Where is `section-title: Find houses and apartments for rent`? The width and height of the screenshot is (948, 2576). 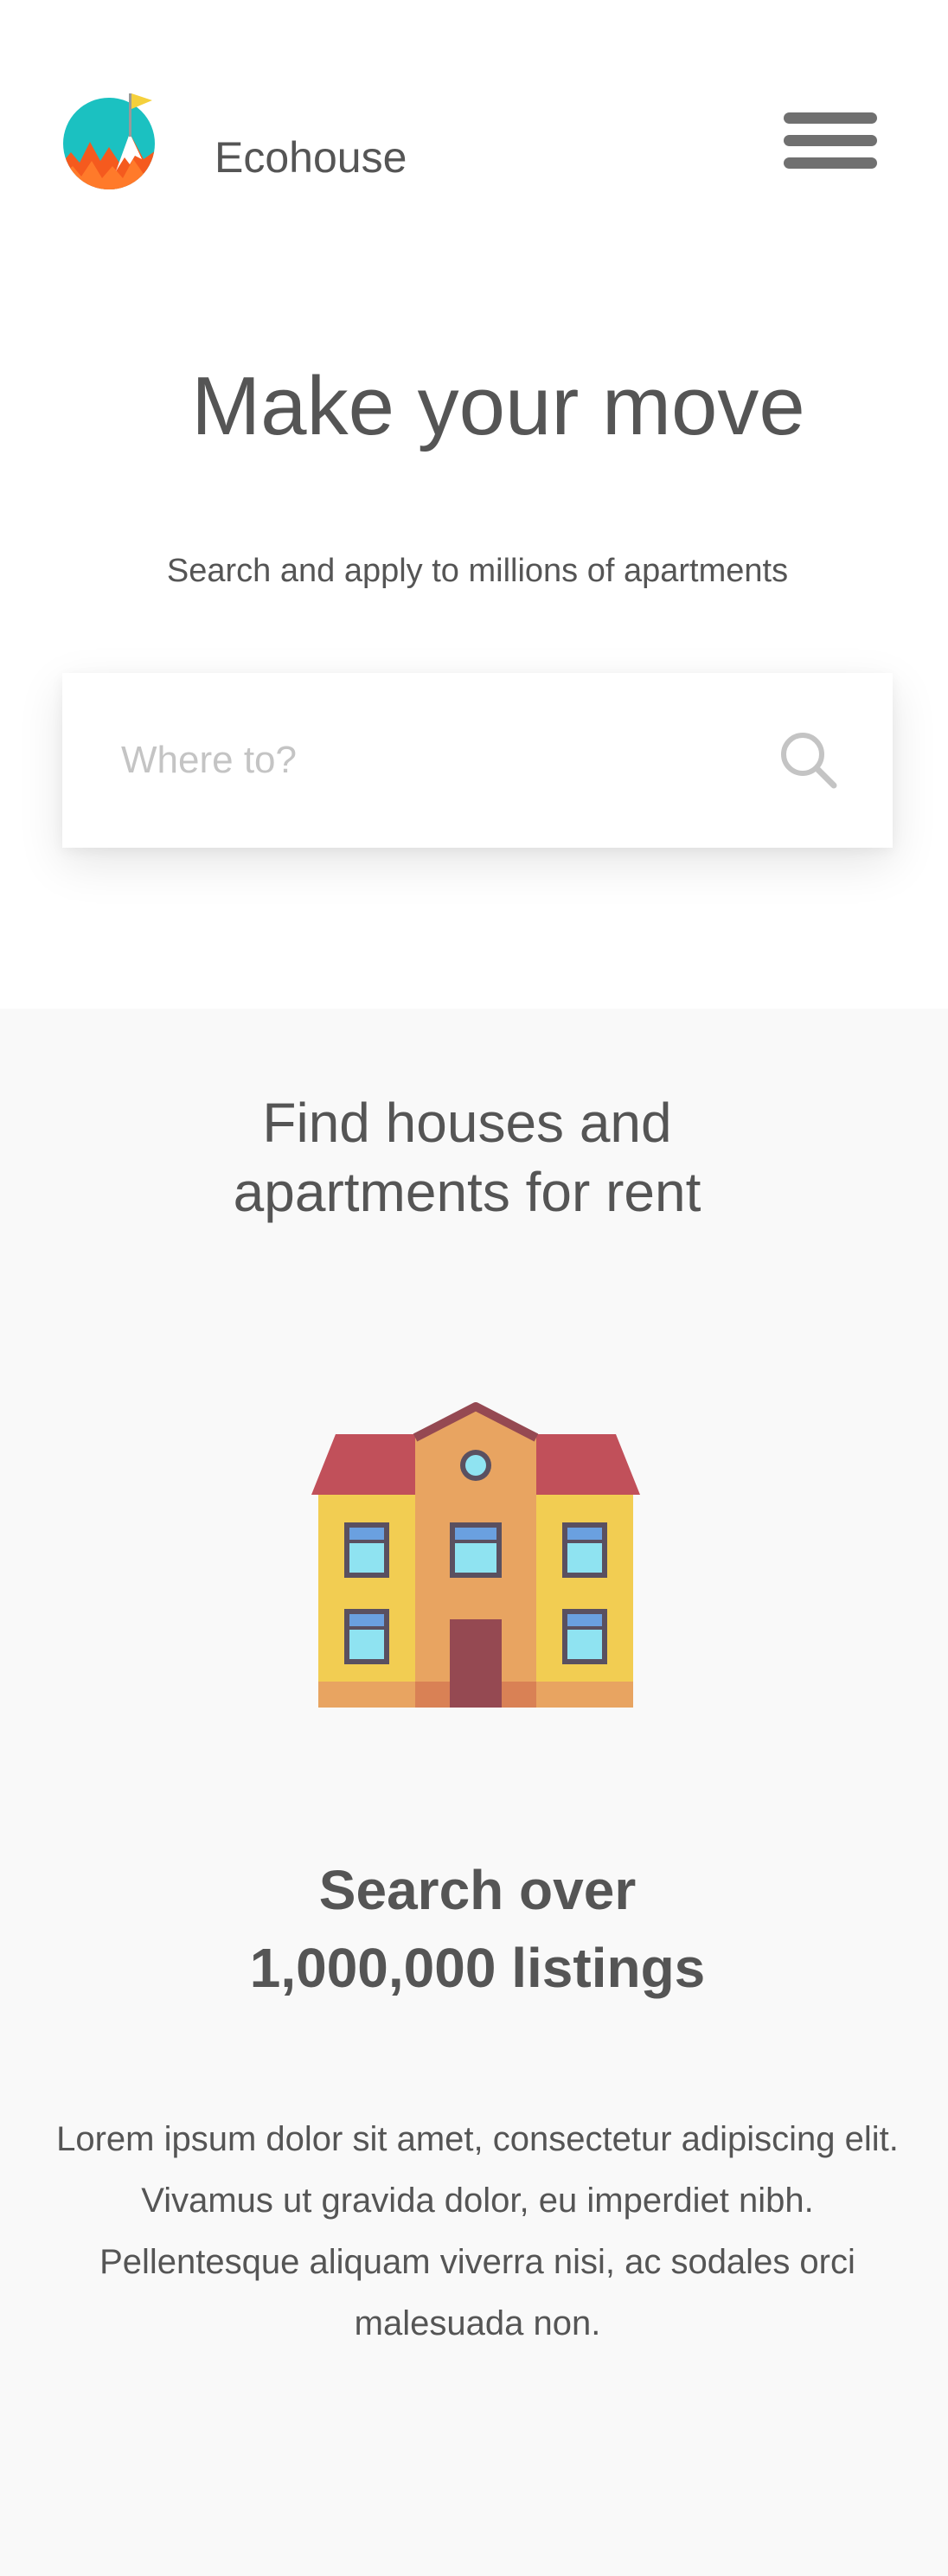 section-title: Find houses and apartments for rent is located at coordinates (467, 1157).